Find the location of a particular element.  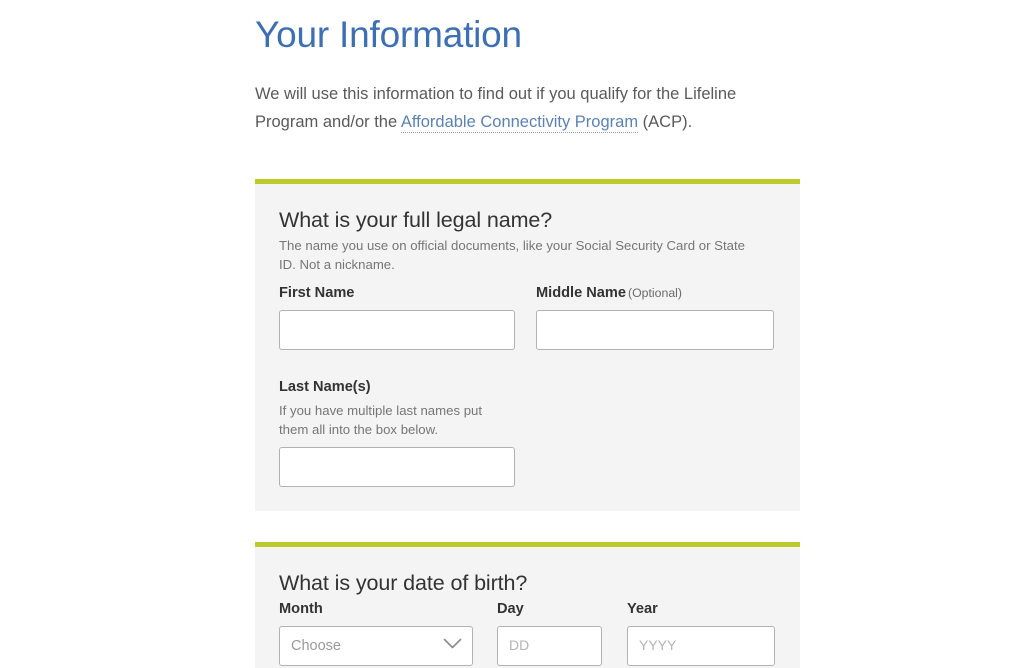

month-select-value: Choose is located at coordinates (316, 646).